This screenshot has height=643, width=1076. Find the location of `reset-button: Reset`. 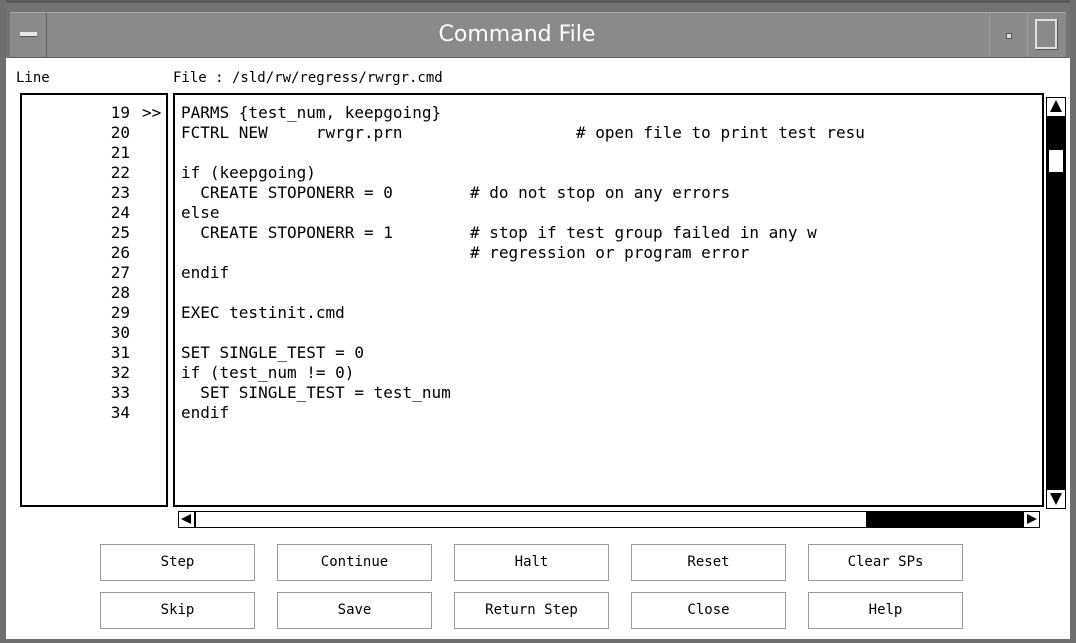

reset-button: Reset is located at coordinates (708, 562).